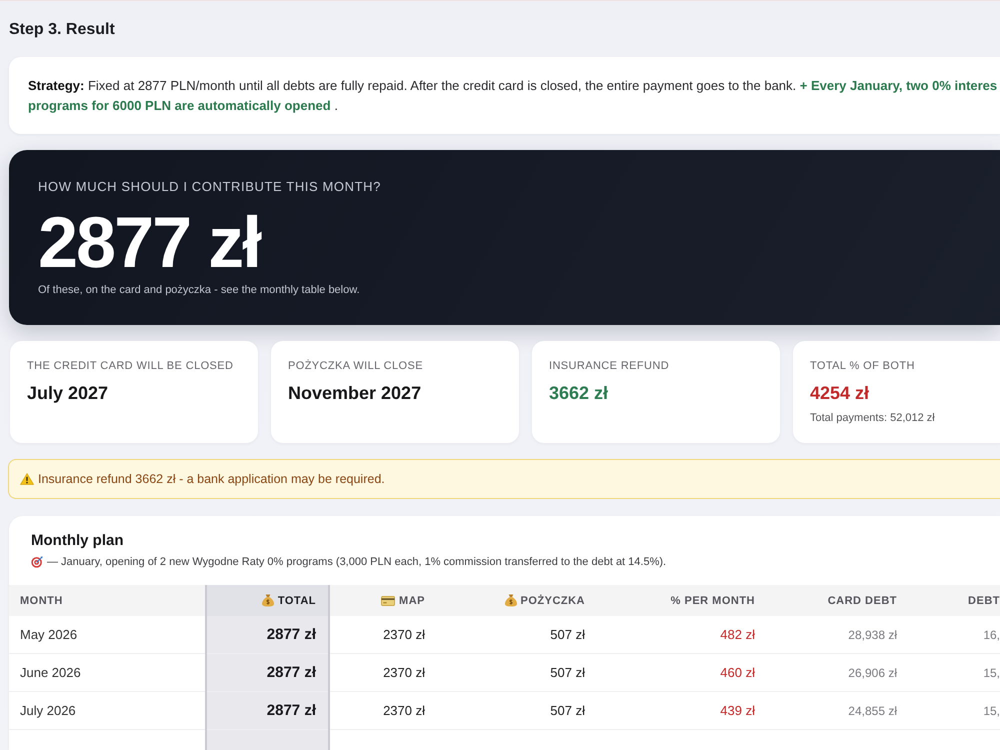 The height and width of the screenshot is (750, 1000). I want to click on stat-value: November 2027, so click(355, 393).